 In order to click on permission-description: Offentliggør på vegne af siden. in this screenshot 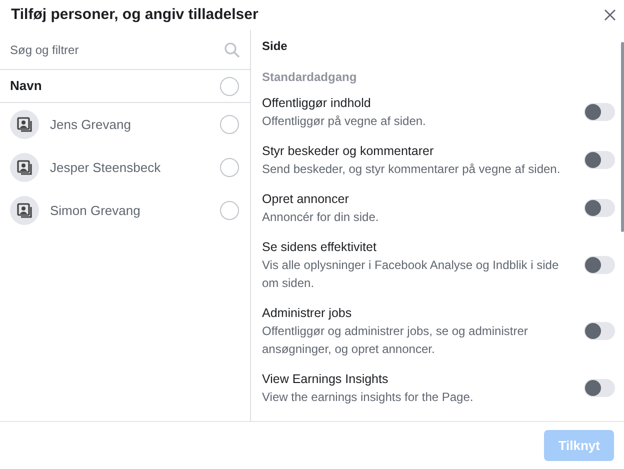, I will do `click(344, 121)`.